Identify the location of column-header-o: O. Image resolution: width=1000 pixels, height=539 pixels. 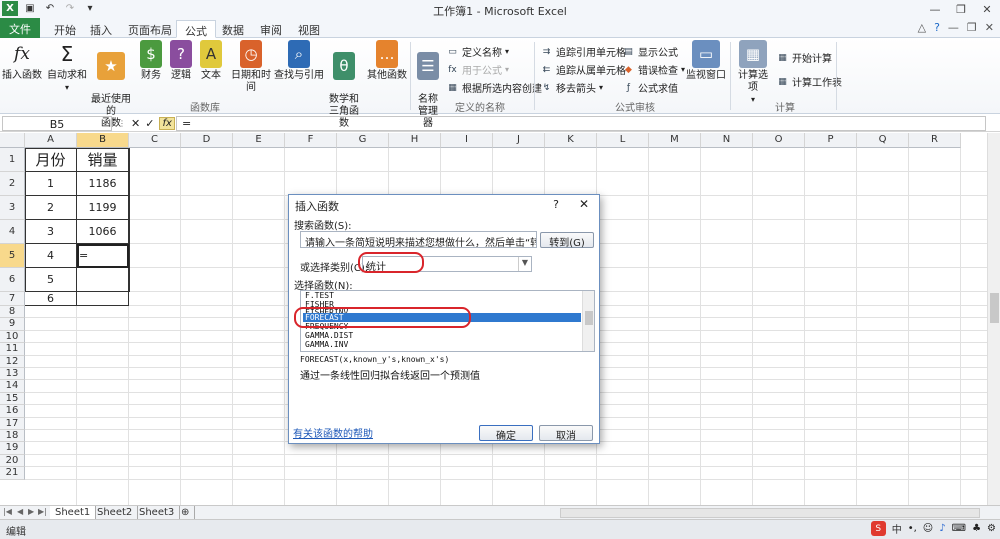
(779, 140).